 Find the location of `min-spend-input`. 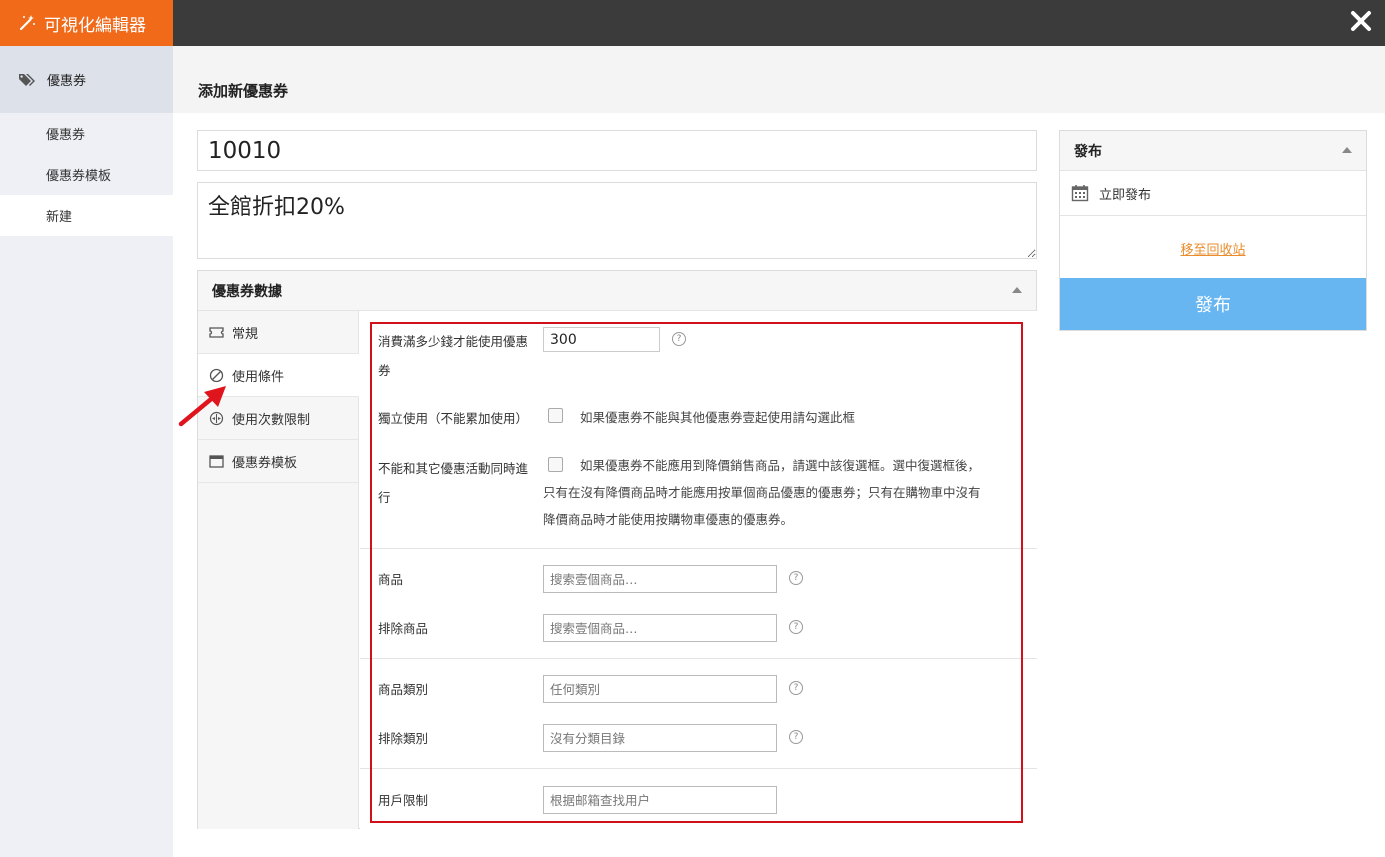

min-spend-input is located at coordinates (601, 339).